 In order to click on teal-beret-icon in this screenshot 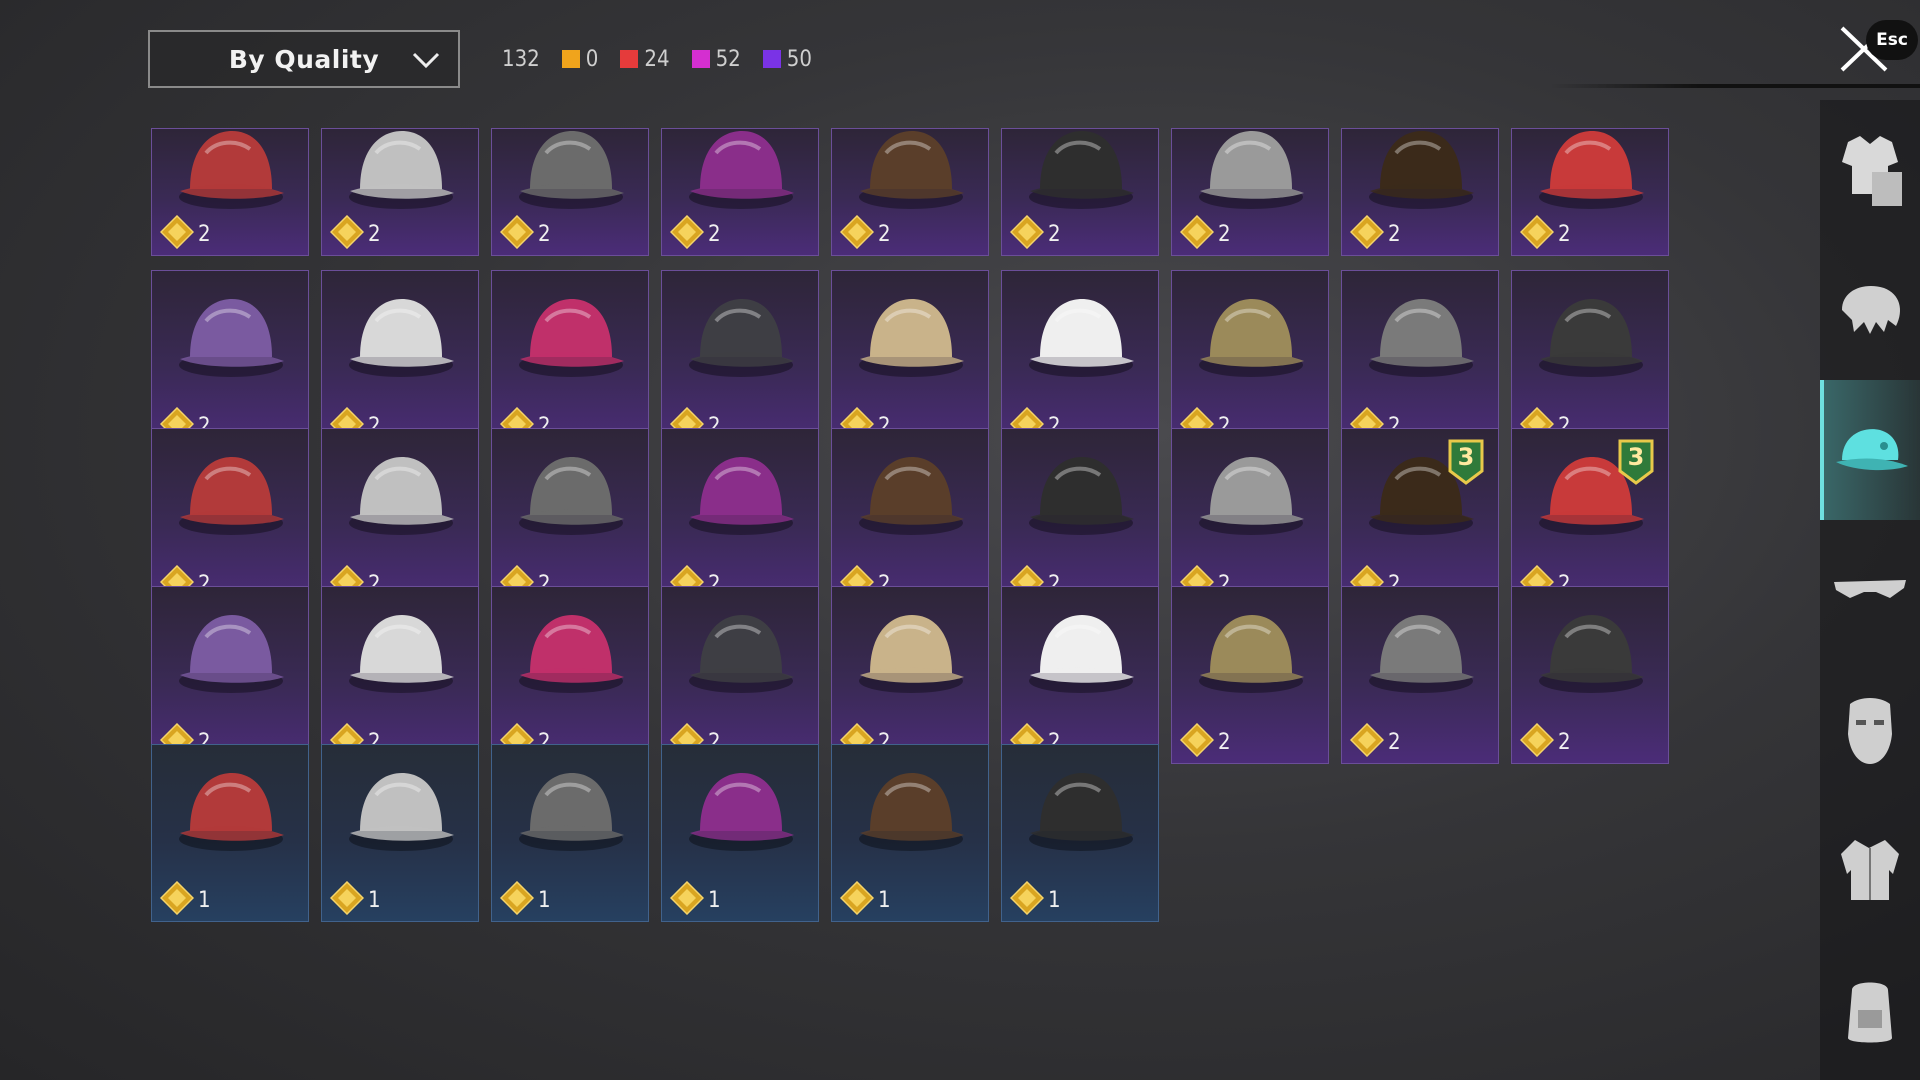, I will do `click(401, 810)`.